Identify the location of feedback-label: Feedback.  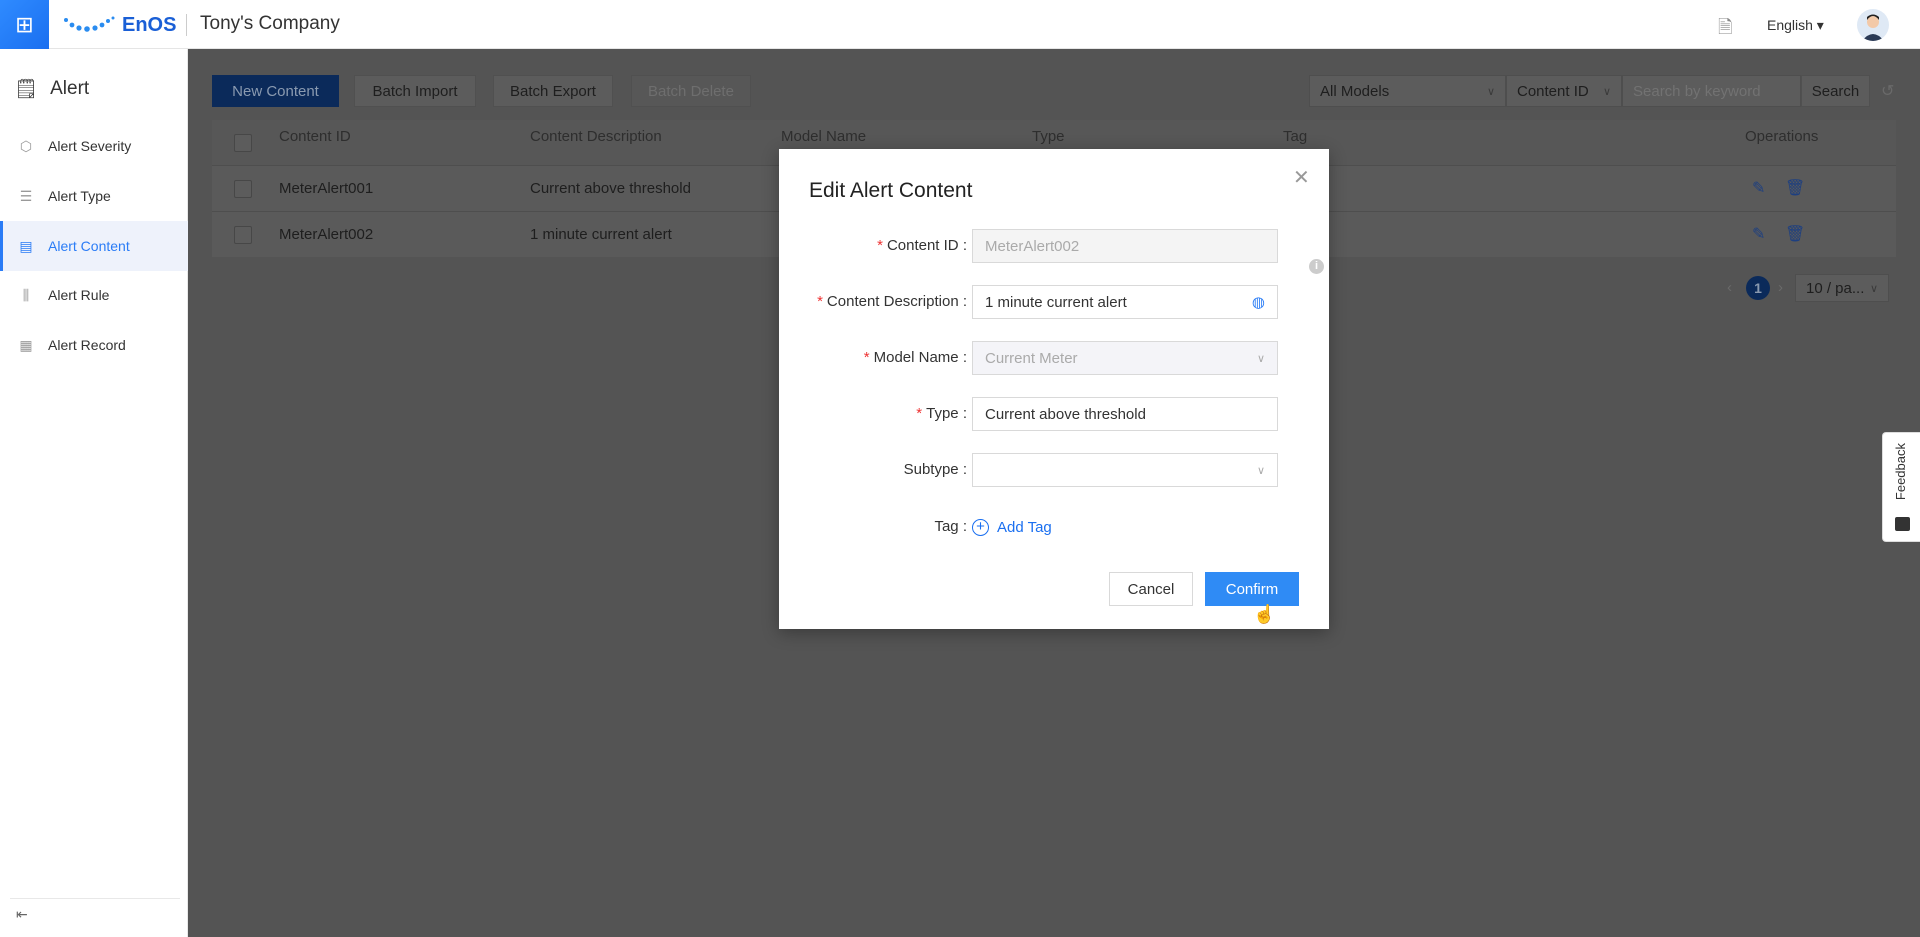
(1900, 472).